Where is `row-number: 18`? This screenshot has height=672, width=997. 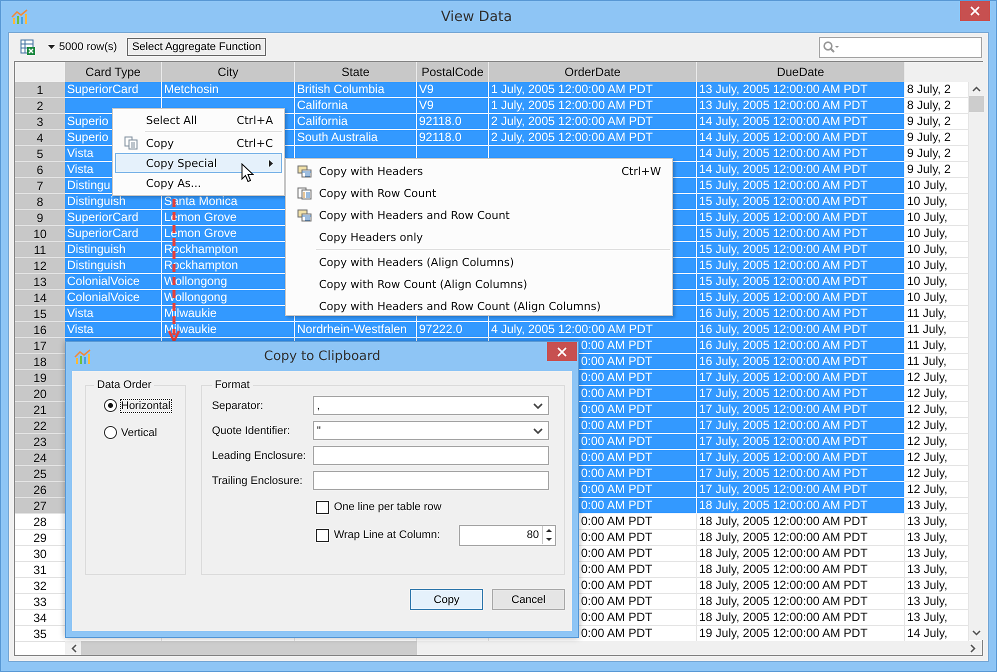
row-number: 18 is located at coordinates (40, 362).